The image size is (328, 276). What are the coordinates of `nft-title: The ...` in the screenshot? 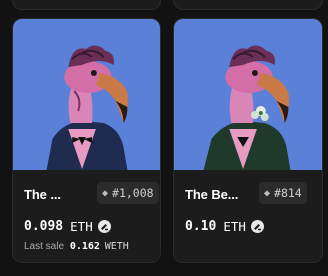 It's located at (42, 194).